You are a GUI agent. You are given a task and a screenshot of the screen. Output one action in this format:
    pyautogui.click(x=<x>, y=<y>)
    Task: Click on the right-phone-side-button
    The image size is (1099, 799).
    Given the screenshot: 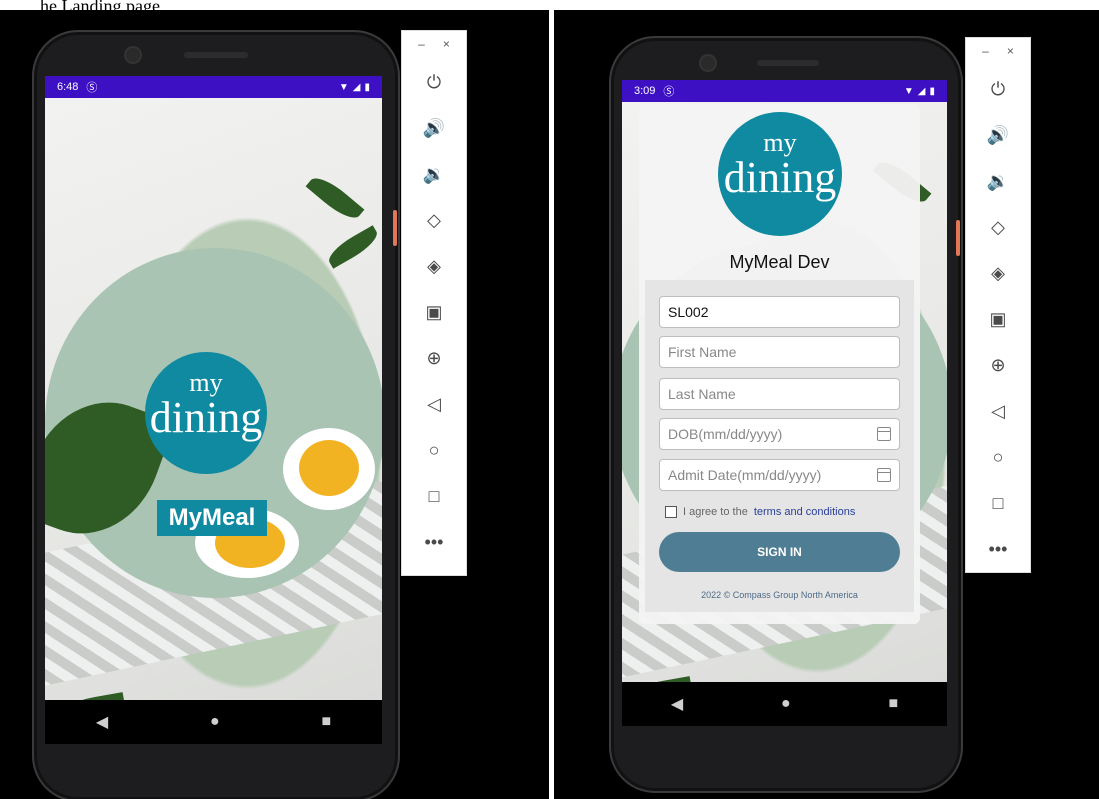 What is the action you would take?
    pyautogui.click(x=958, y=238)
    